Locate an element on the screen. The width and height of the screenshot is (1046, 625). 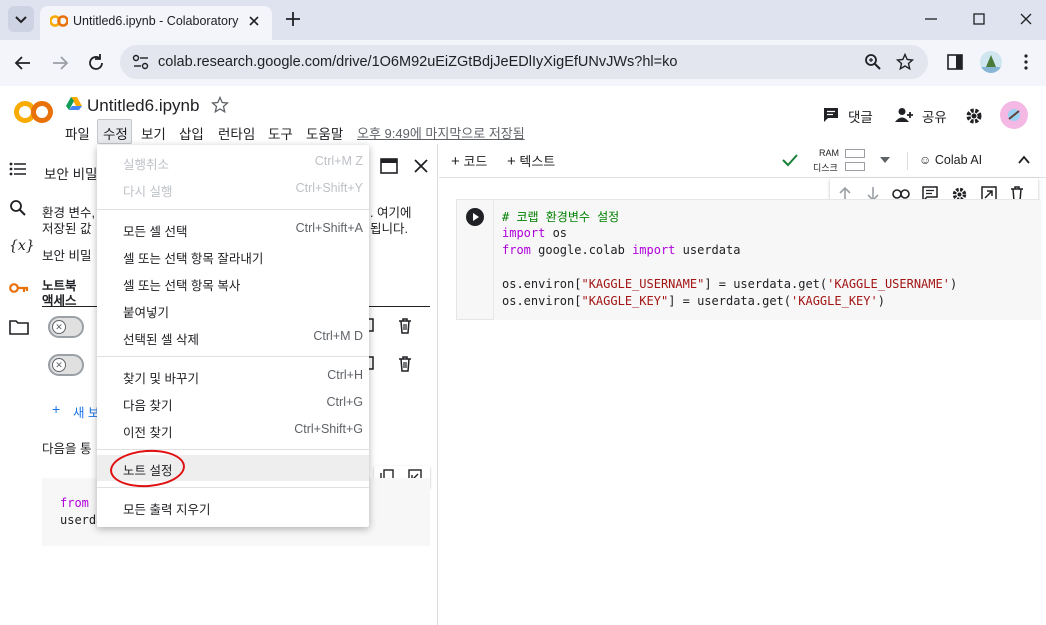
open-in-tab-icon is located at coordinates (389, 166).